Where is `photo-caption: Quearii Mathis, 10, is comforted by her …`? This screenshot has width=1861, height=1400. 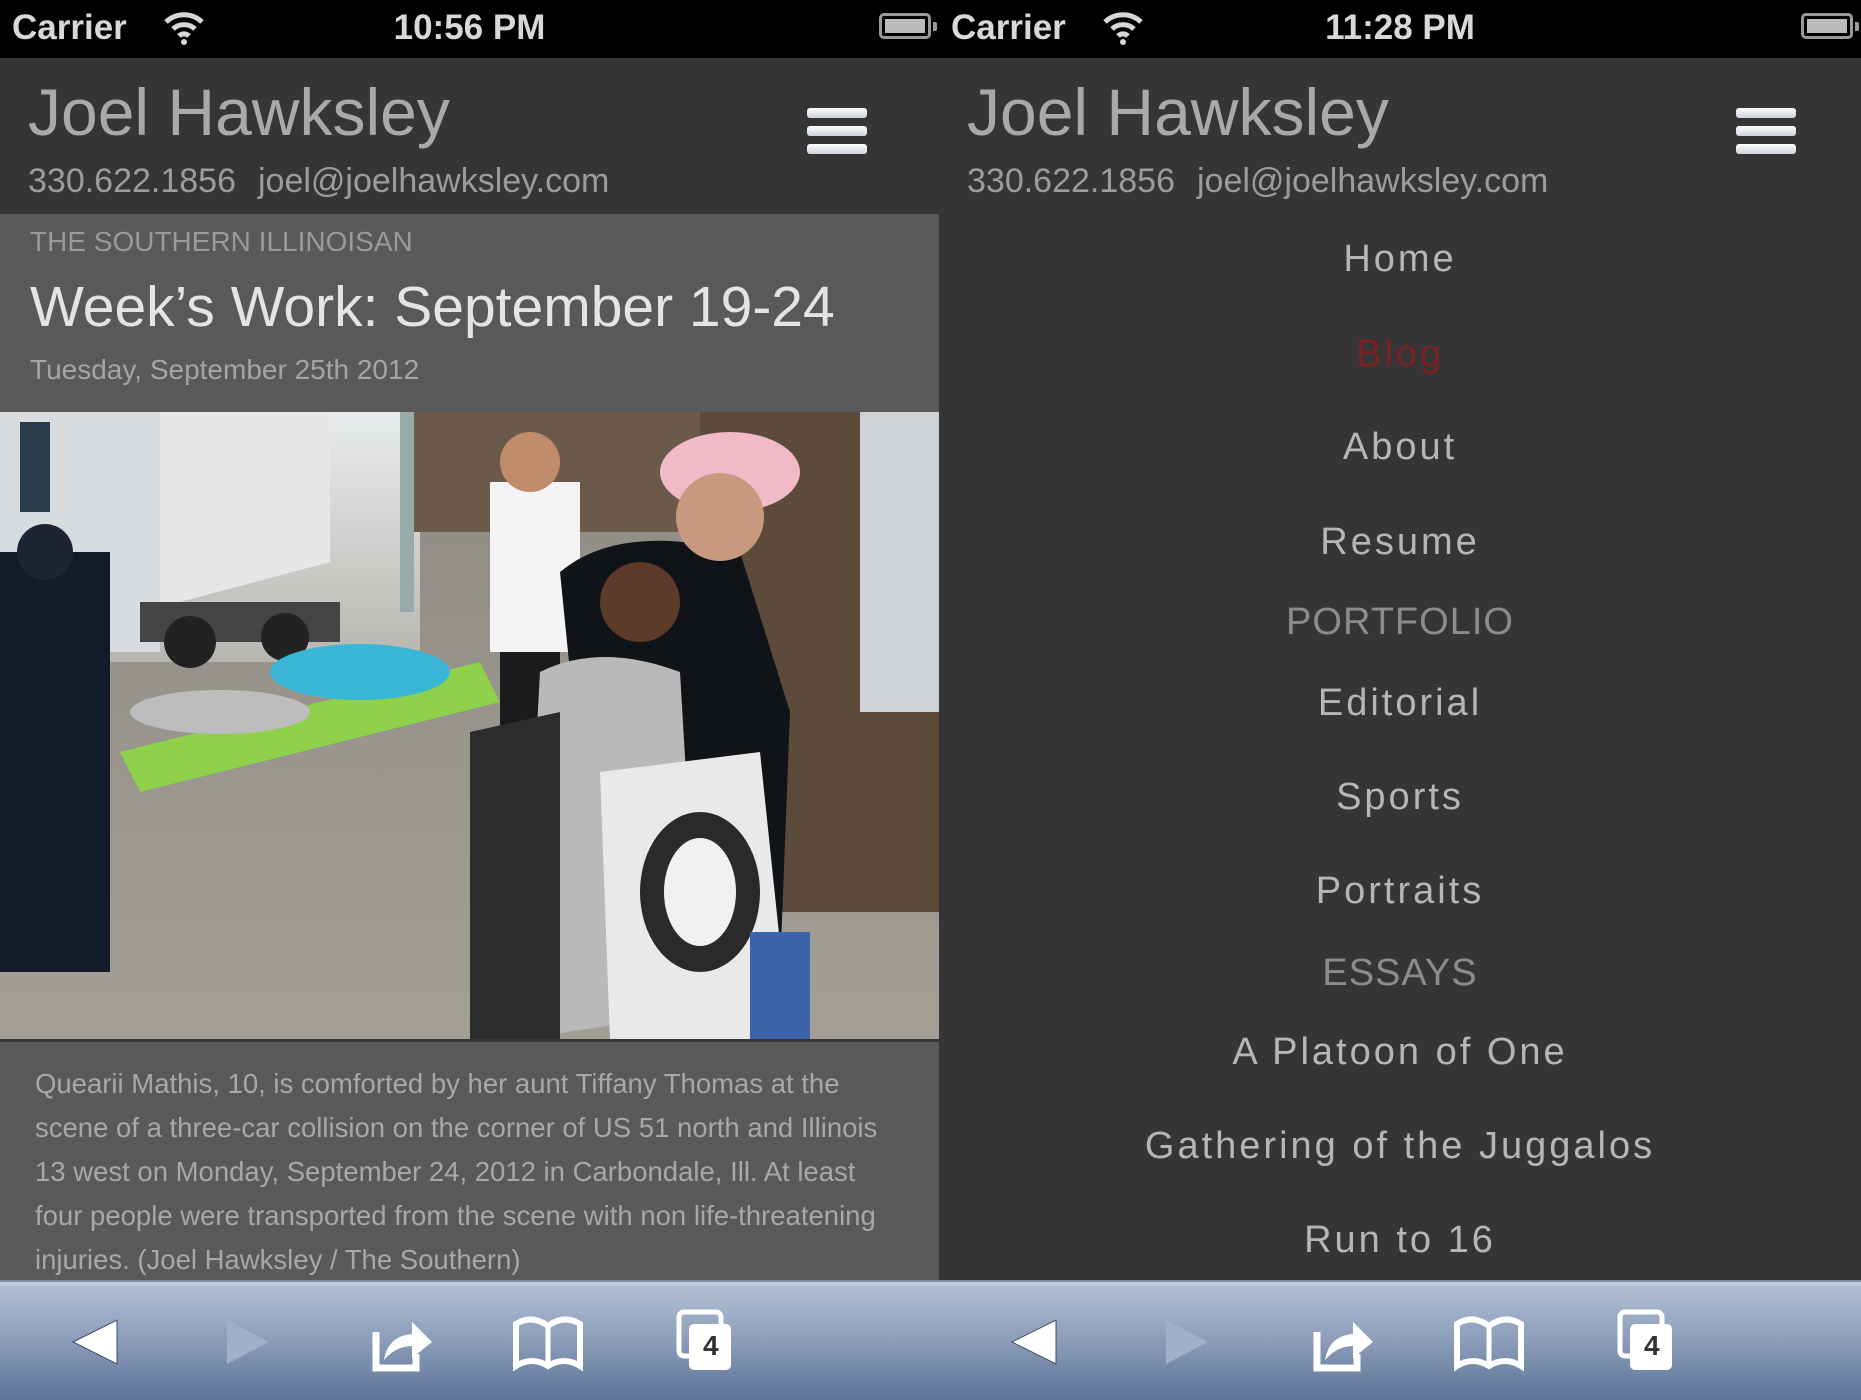
photo-caption: Quearii Mathis, 10, is comforted by her … is located at coordinates (469, 1161).